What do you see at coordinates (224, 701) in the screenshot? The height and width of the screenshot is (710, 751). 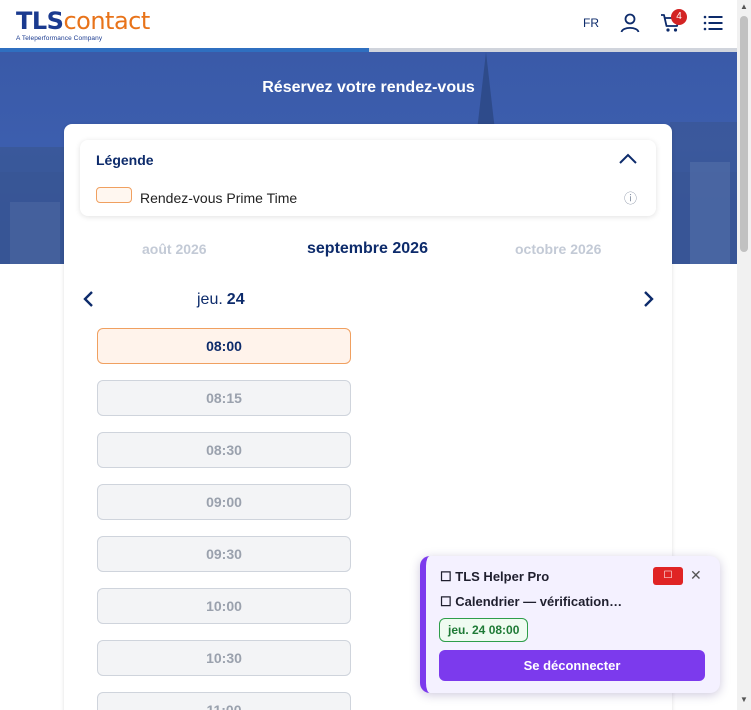 I see `time-slot-button: 11:00` at bounding box center [224, 701].